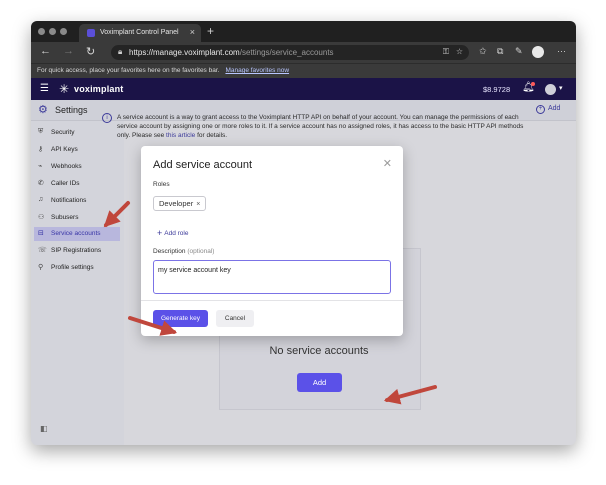  What do you see at coordinates (72, 267) in the screenshot?
I see `sidebar-item-label: Profile settings` at bounding box center [72, 267].